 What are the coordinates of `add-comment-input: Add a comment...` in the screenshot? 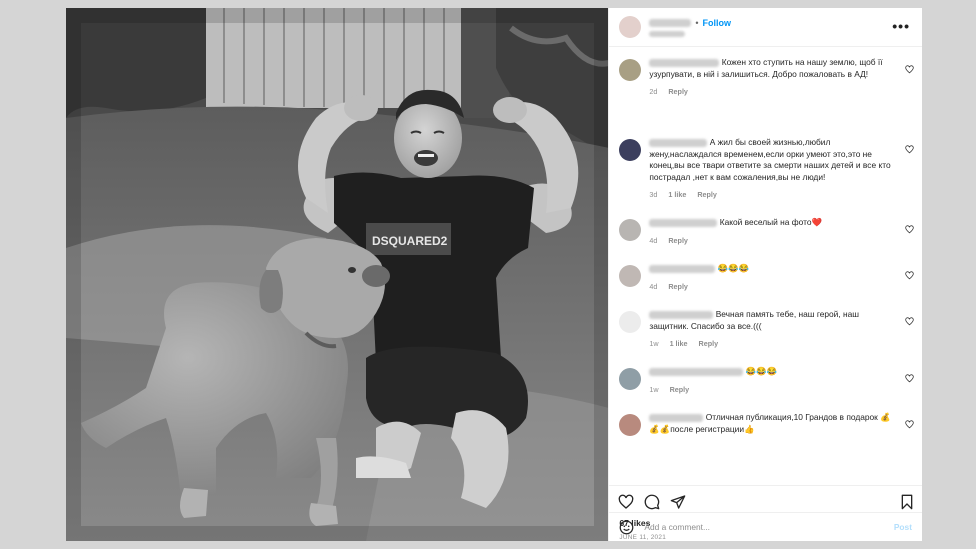 It's located at (677, 527).